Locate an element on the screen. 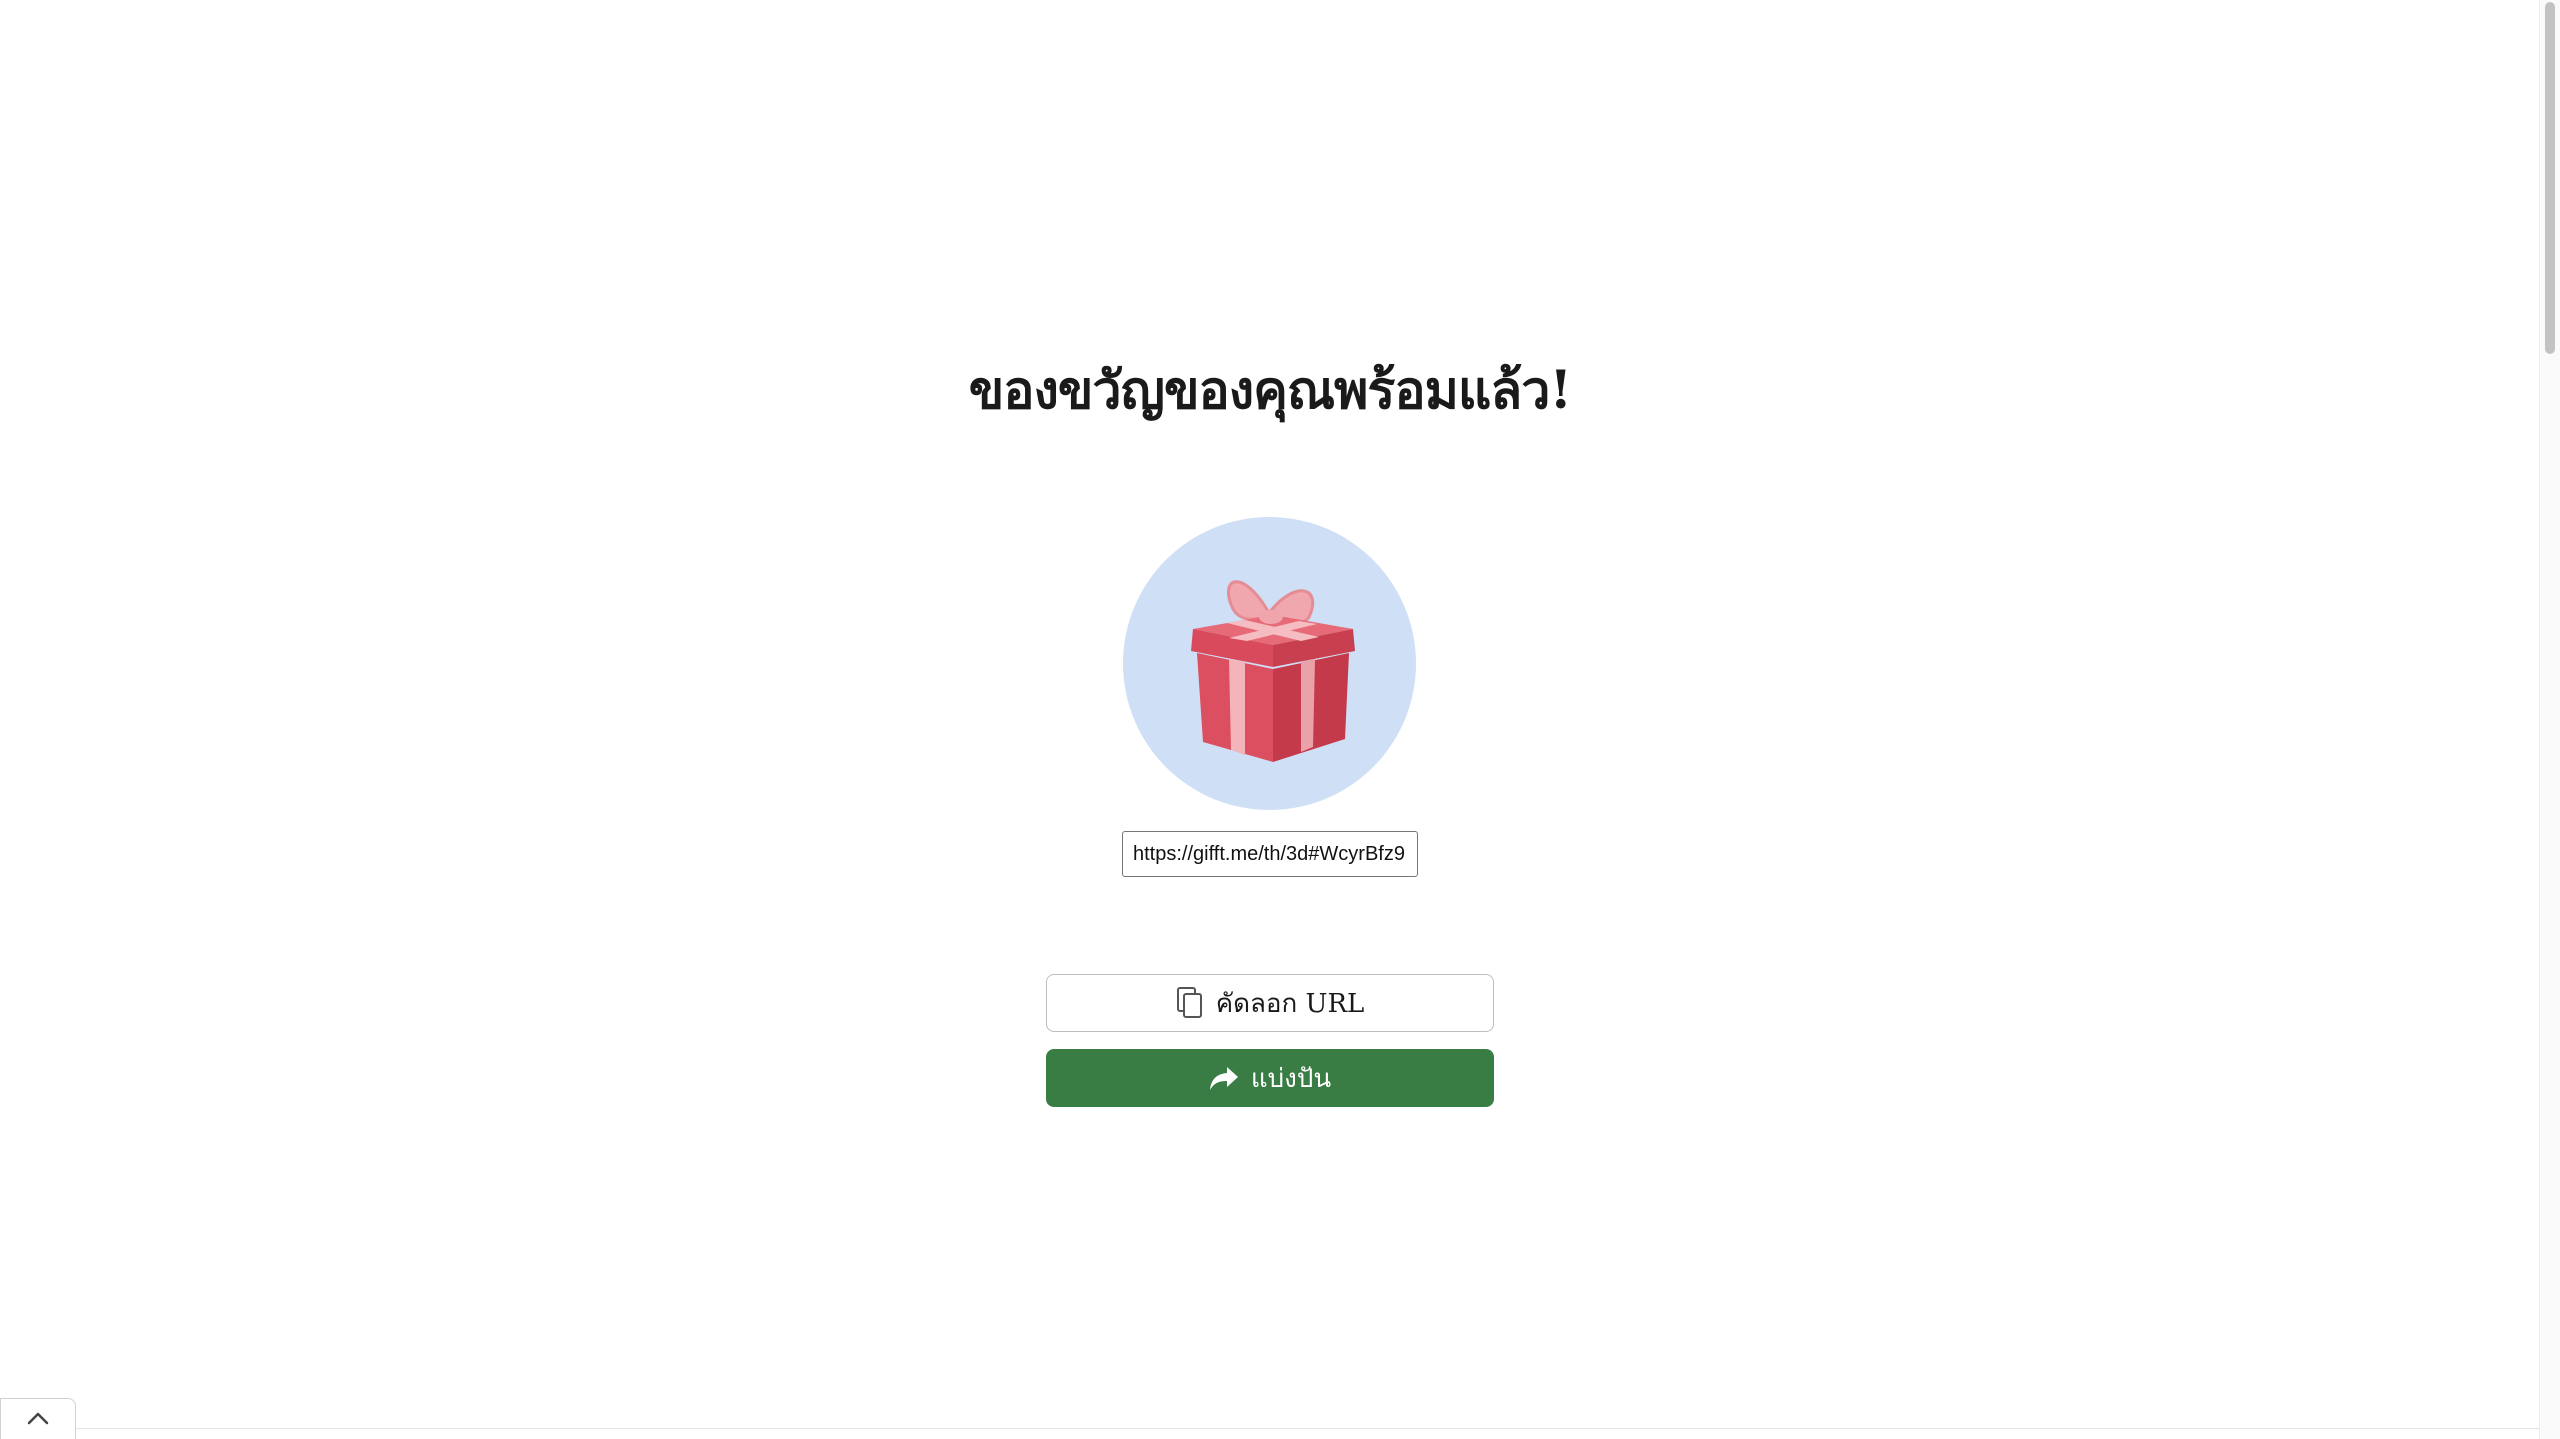  copy-icon is located at coordinates (1190, 1003).